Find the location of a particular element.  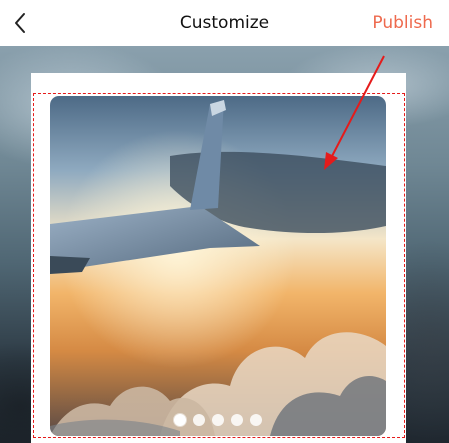

back-button is located at coordinates (20, 23).